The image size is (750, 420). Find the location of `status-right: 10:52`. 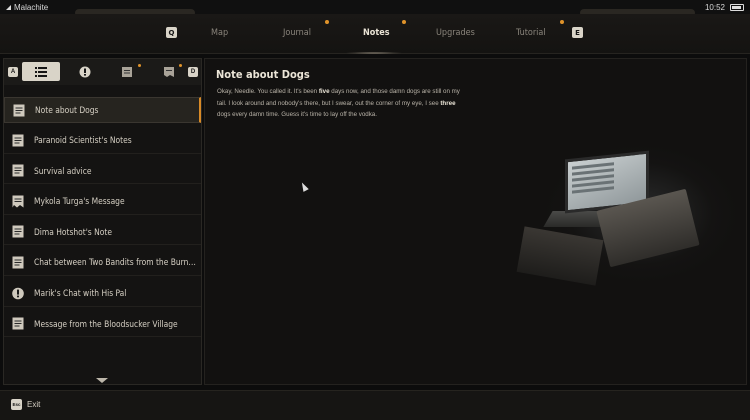

status-right: 10:52 is located at coordinates (724, 7).